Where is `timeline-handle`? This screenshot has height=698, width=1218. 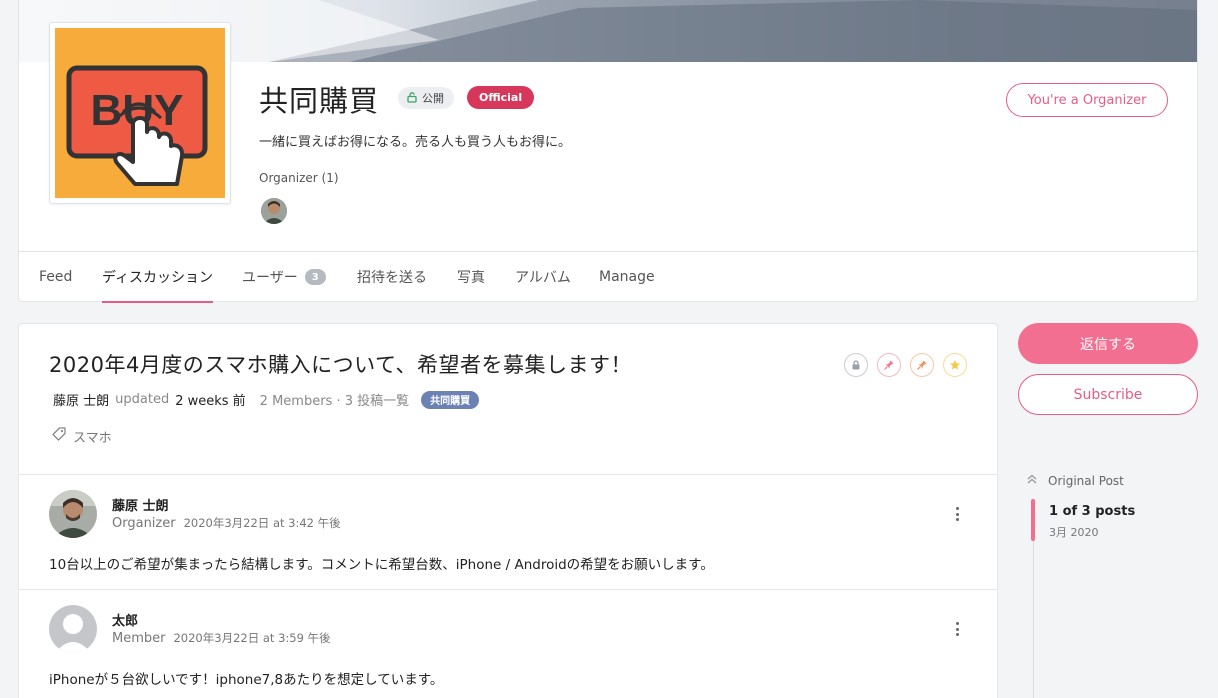
timeline-handle is located at coordinates (1033, 520).